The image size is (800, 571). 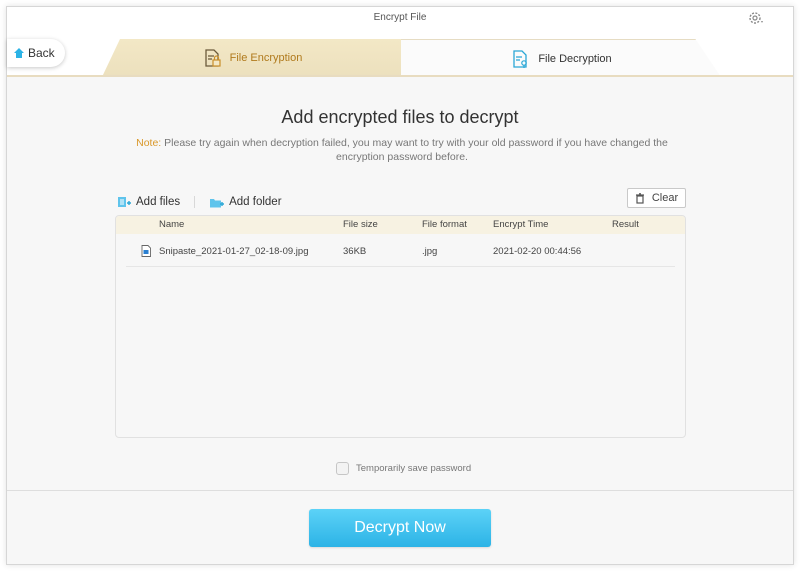 I want to click on column-header-name: Name, so click(x=172, y=224).